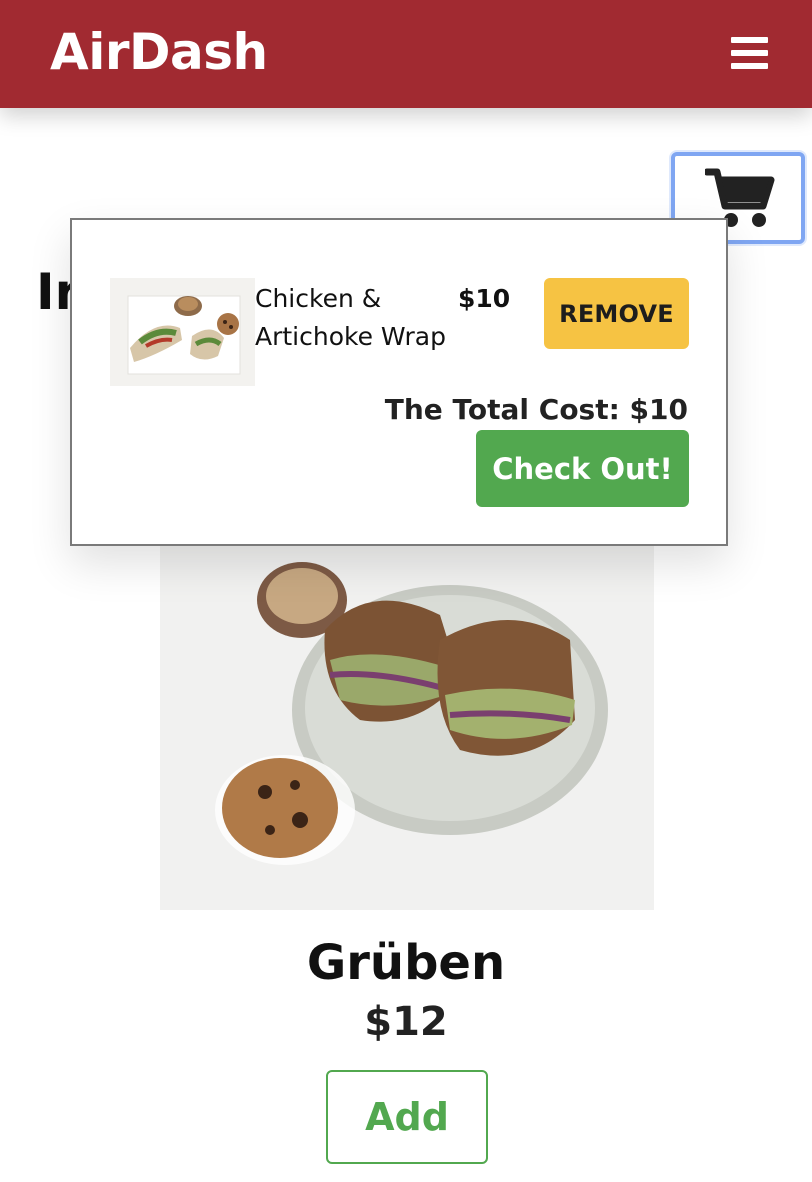  I want to click on add-to-cart-button: Add, so click(407, 1117).